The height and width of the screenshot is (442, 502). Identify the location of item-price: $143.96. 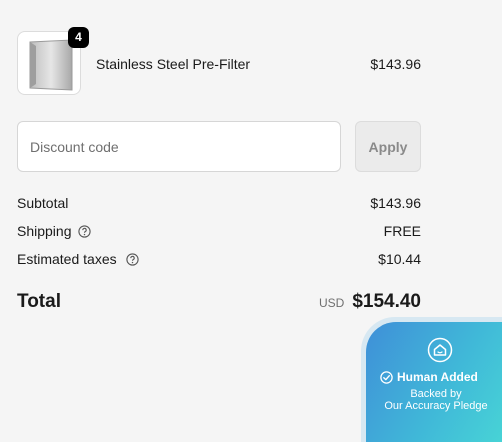
(395, 64).